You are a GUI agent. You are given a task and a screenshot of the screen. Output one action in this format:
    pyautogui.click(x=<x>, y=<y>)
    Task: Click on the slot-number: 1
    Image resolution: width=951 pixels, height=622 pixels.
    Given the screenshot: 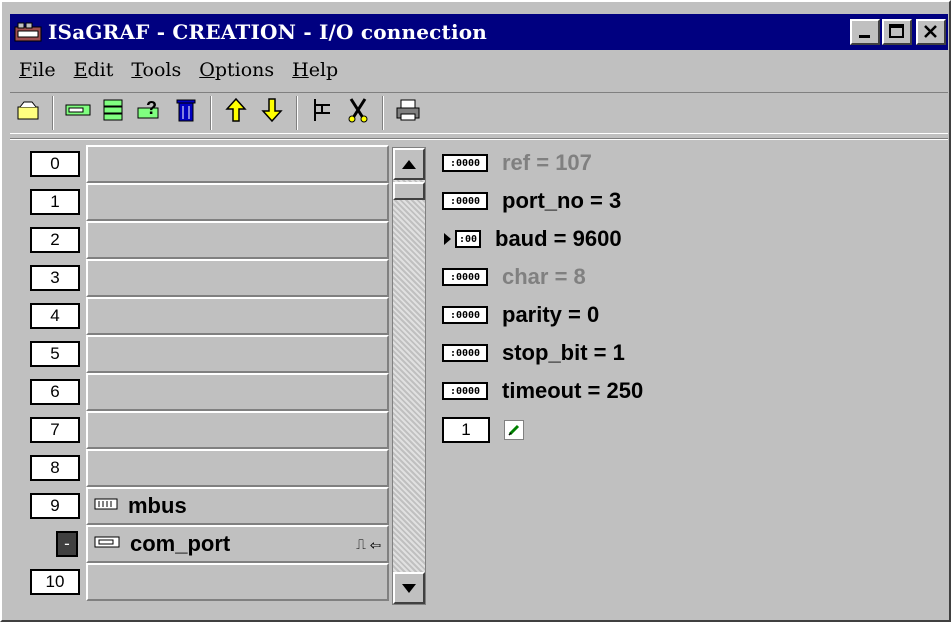 What is the action you would take?
    pyautogui.click(x=55, y=202)
    